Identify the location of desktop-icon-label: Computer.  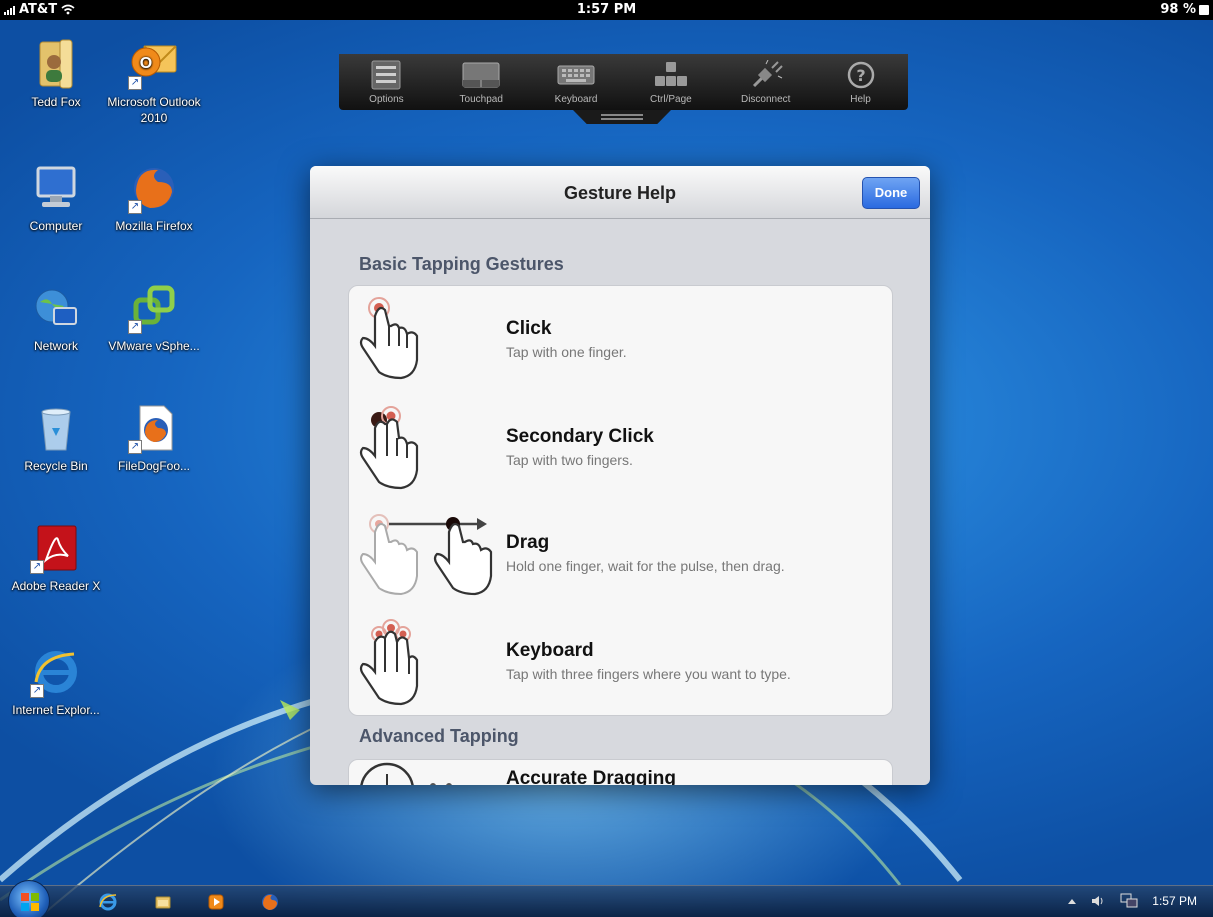
(56, 226).